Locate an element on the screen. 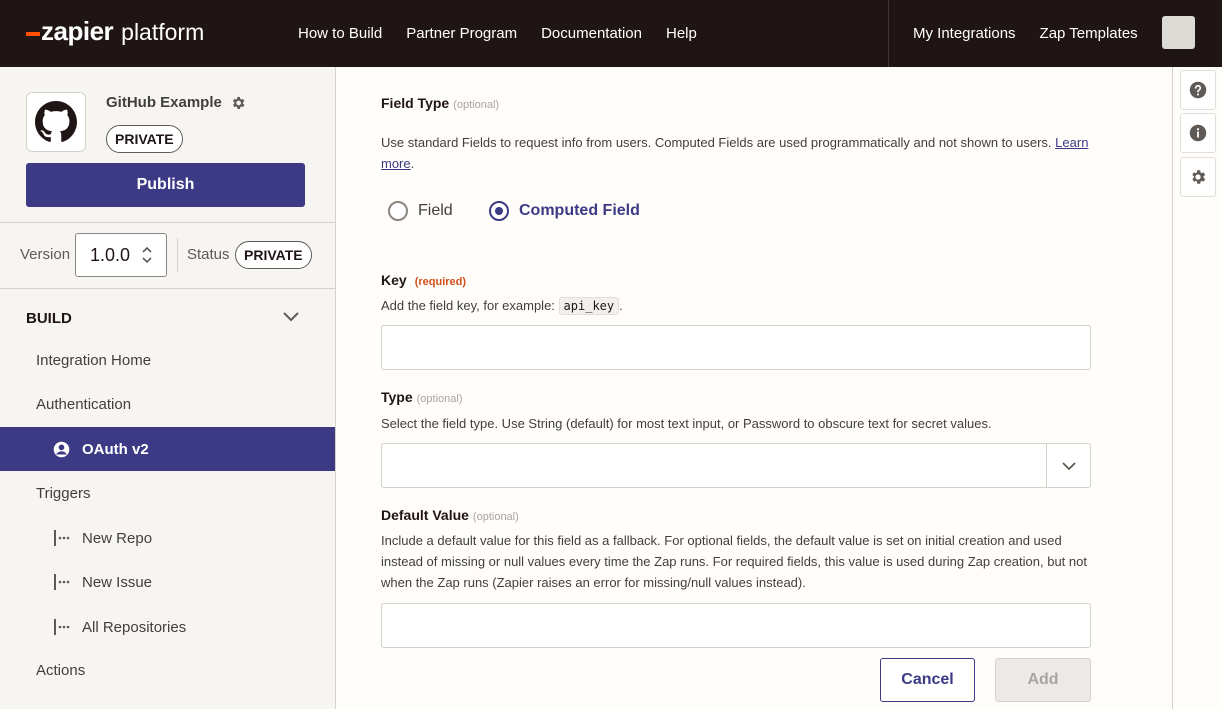 The height and width of the screenshot is (709, 1222). type-select is located at coordinates (736, 465).